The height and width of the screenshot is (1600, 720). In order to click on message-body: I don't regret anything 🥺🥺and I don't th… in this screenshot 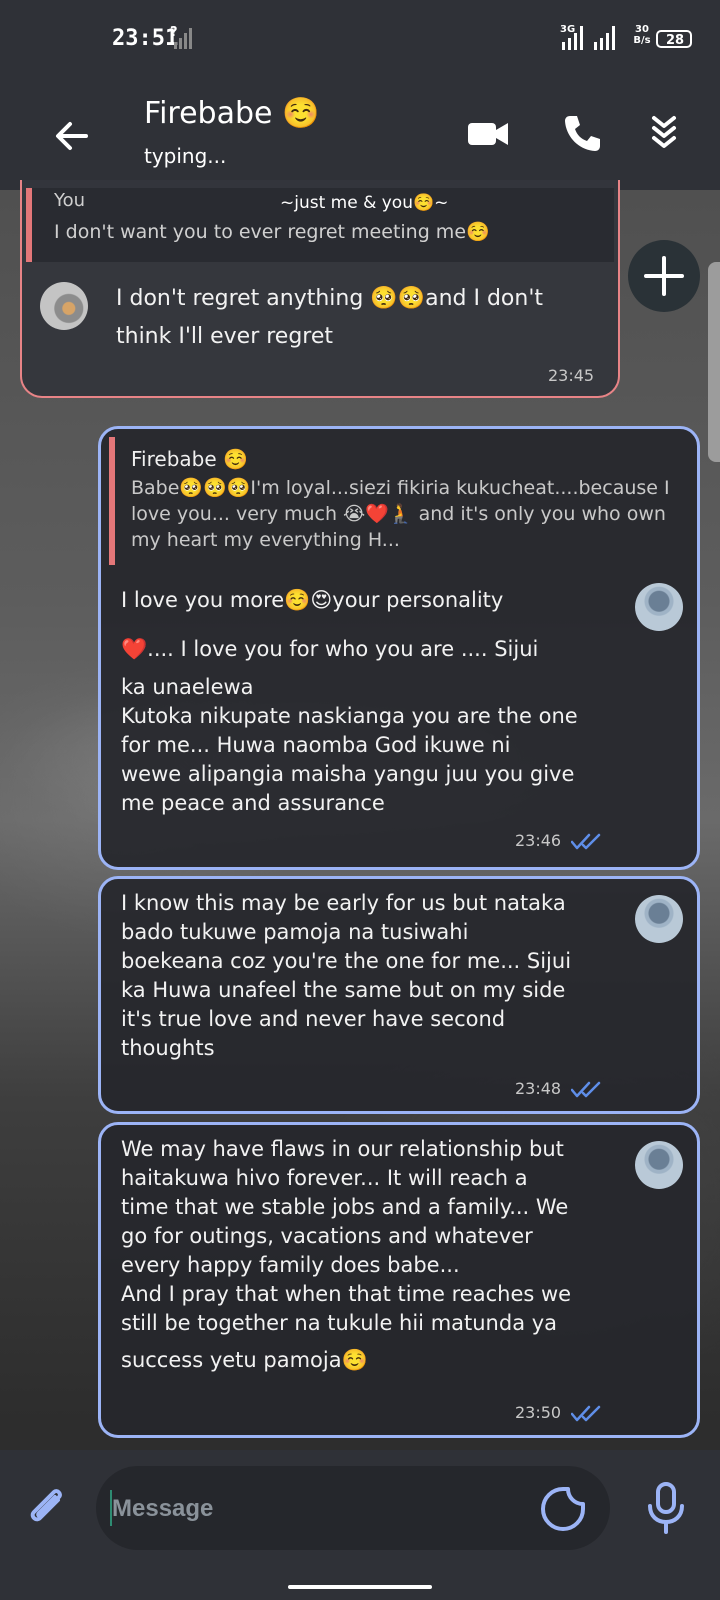, I will do `click(329, 318)`.